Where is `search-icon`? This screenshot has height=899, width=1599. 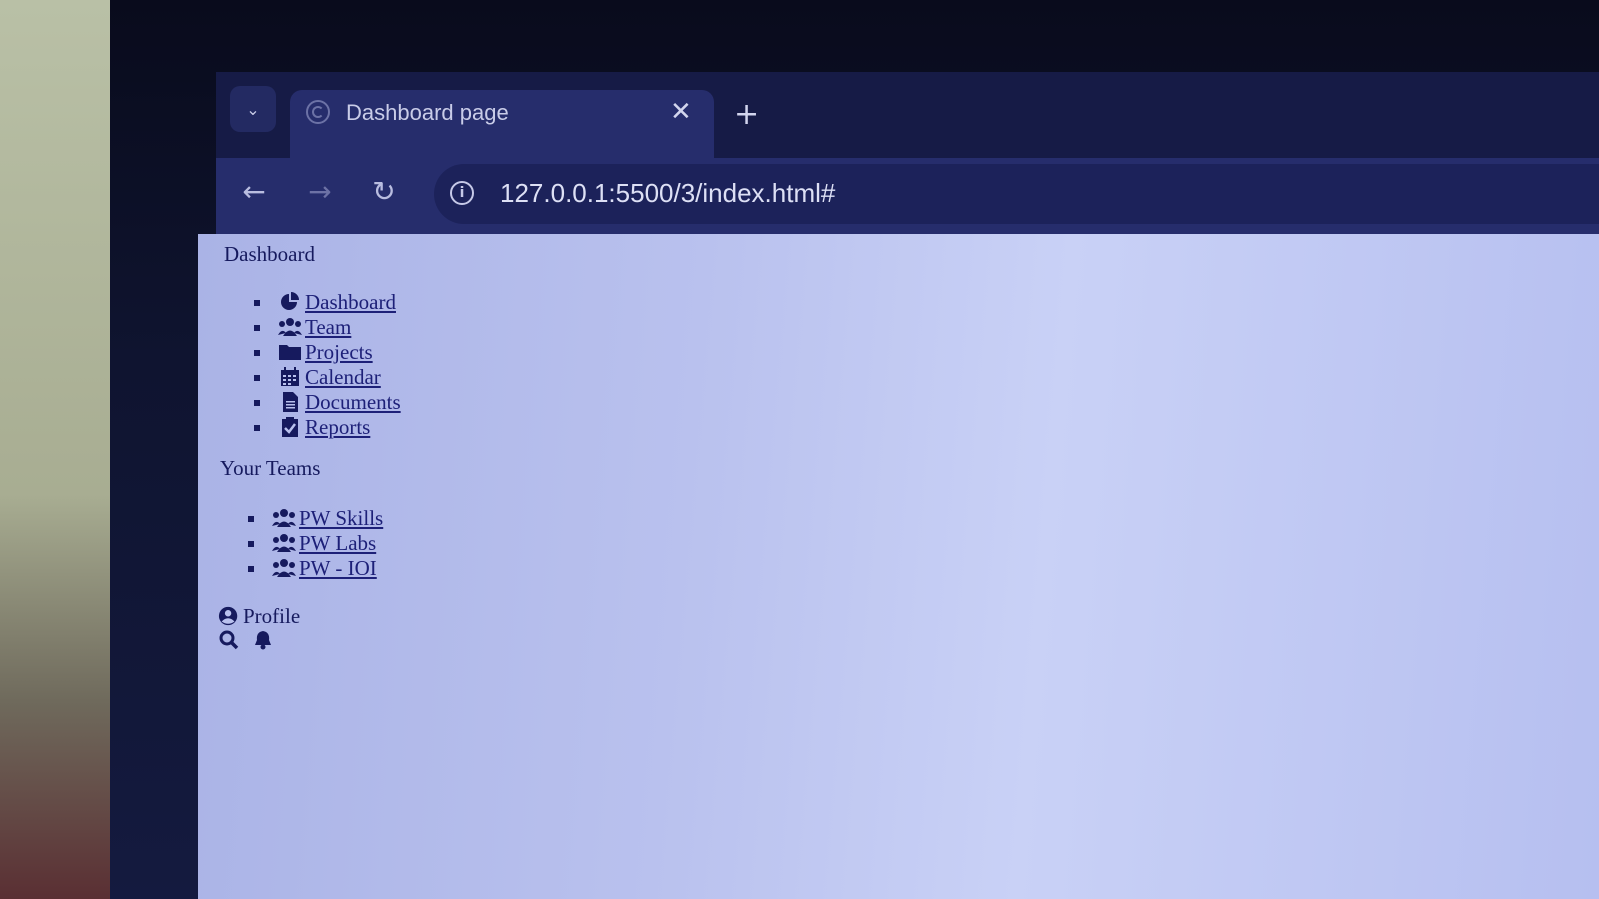
search-icon is located at coordinates (230, 640).